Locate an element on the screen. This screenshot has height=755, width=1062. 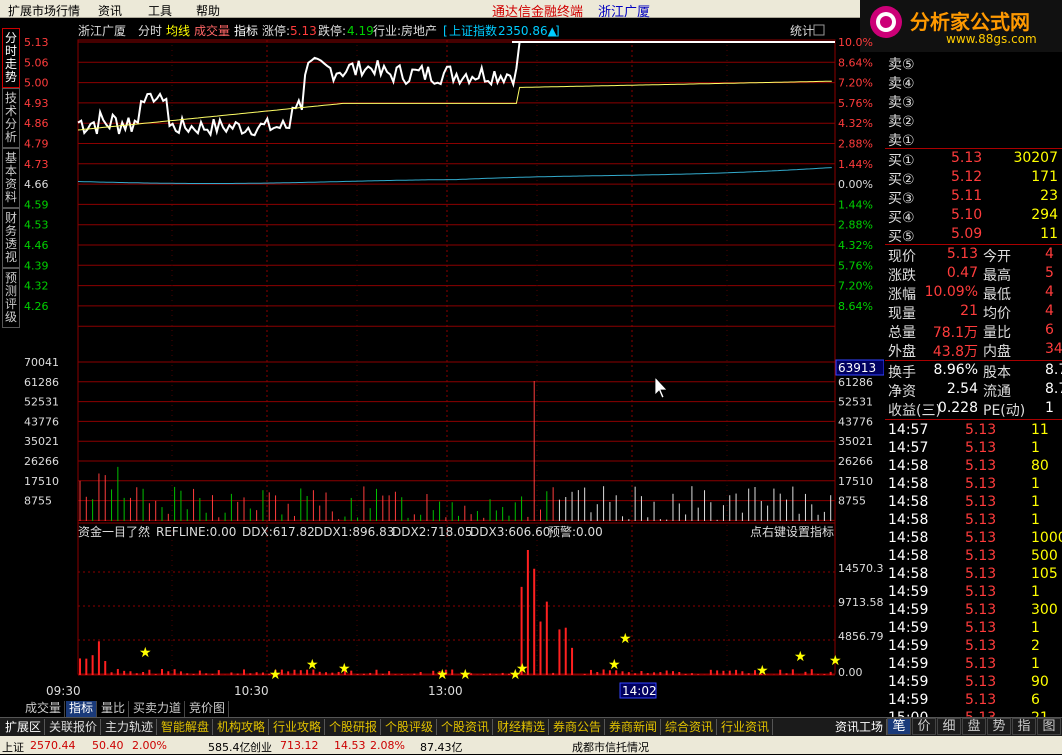
buy-row: 买② 5.12 171 is located at coordinates (973, 178).